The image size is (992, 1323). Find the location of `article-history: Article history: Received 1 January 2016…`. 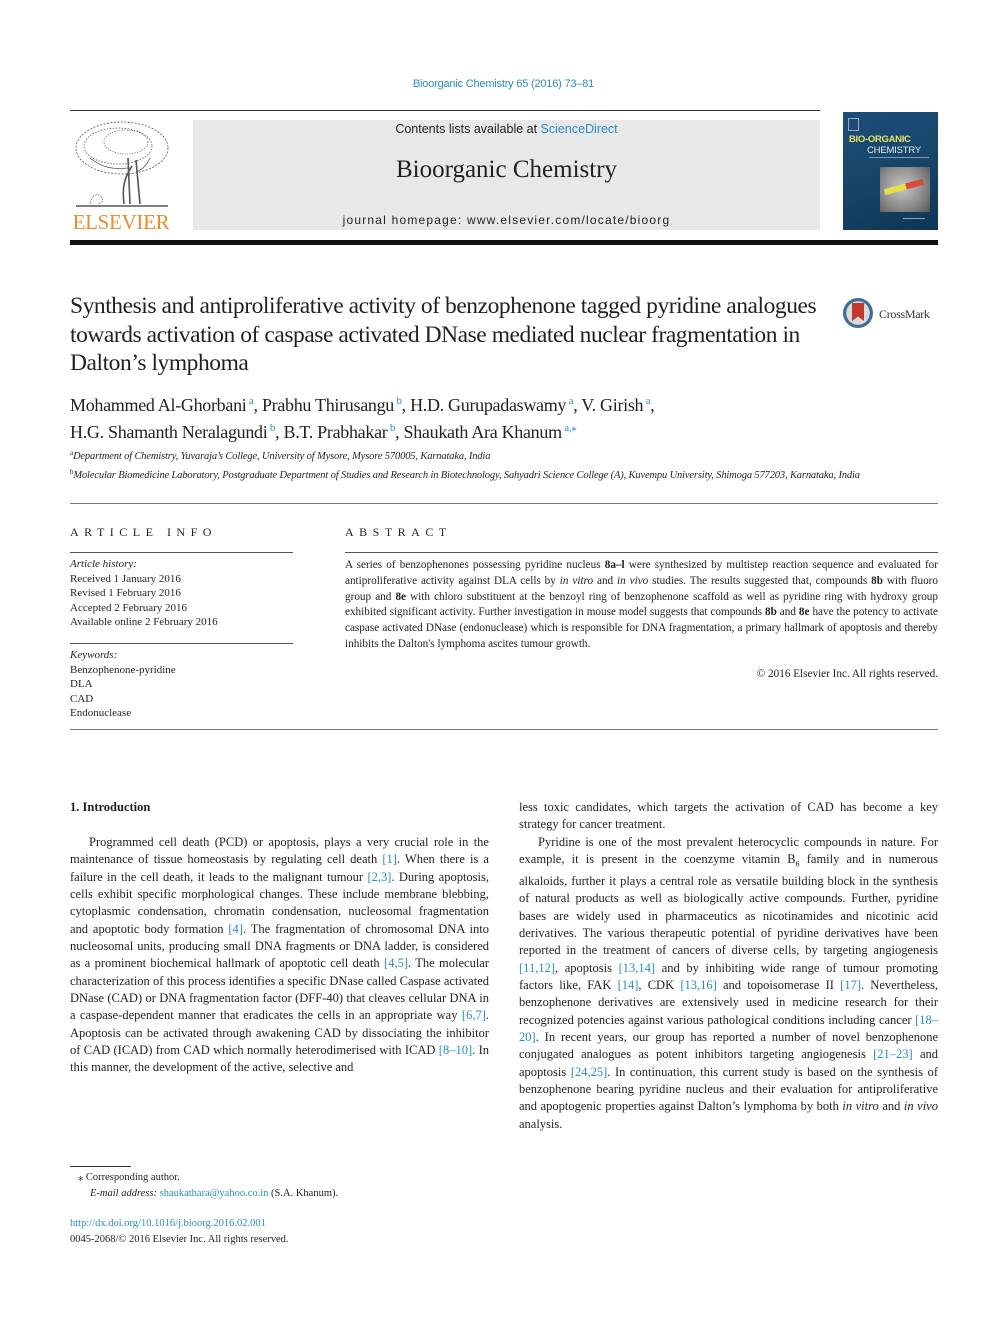

article-history: Article history: Received 1 January 2016… is located at coordinates (185, 593).